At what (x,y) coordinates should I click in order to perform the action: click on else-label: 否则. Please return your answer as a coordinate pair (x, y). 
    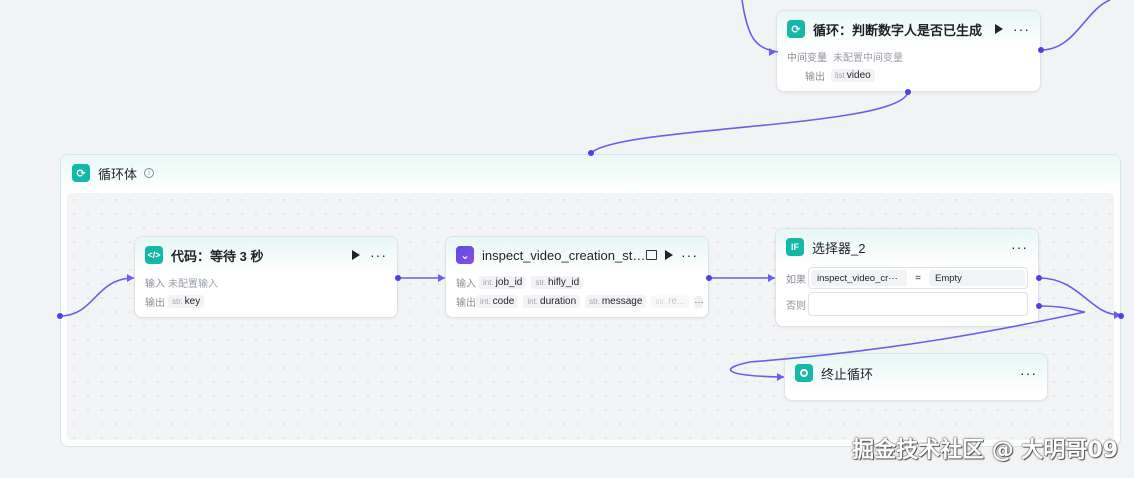
    Looking at the image, I should click on (796, 306).